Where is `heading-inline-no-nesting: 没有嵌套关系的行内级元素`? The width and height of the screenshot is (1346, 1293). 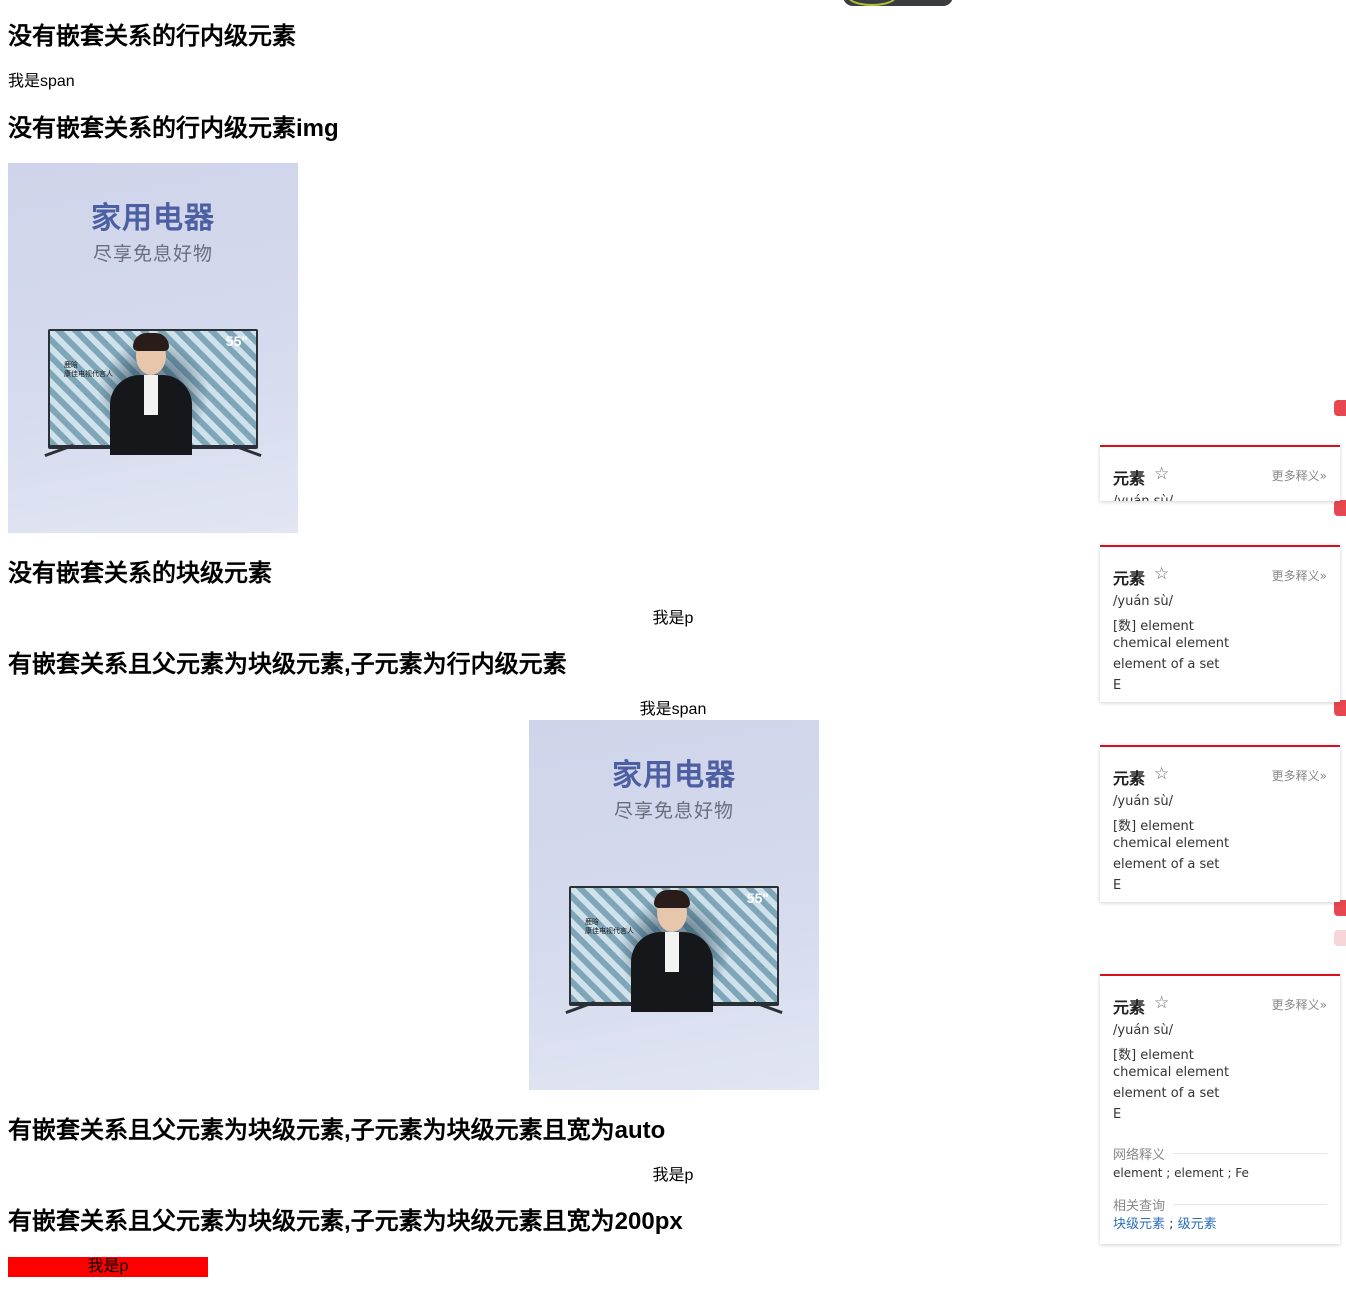
heading-inline-no-nesting: 没有嵌套关系的行内级元素 is located at coordinates (152, 36).